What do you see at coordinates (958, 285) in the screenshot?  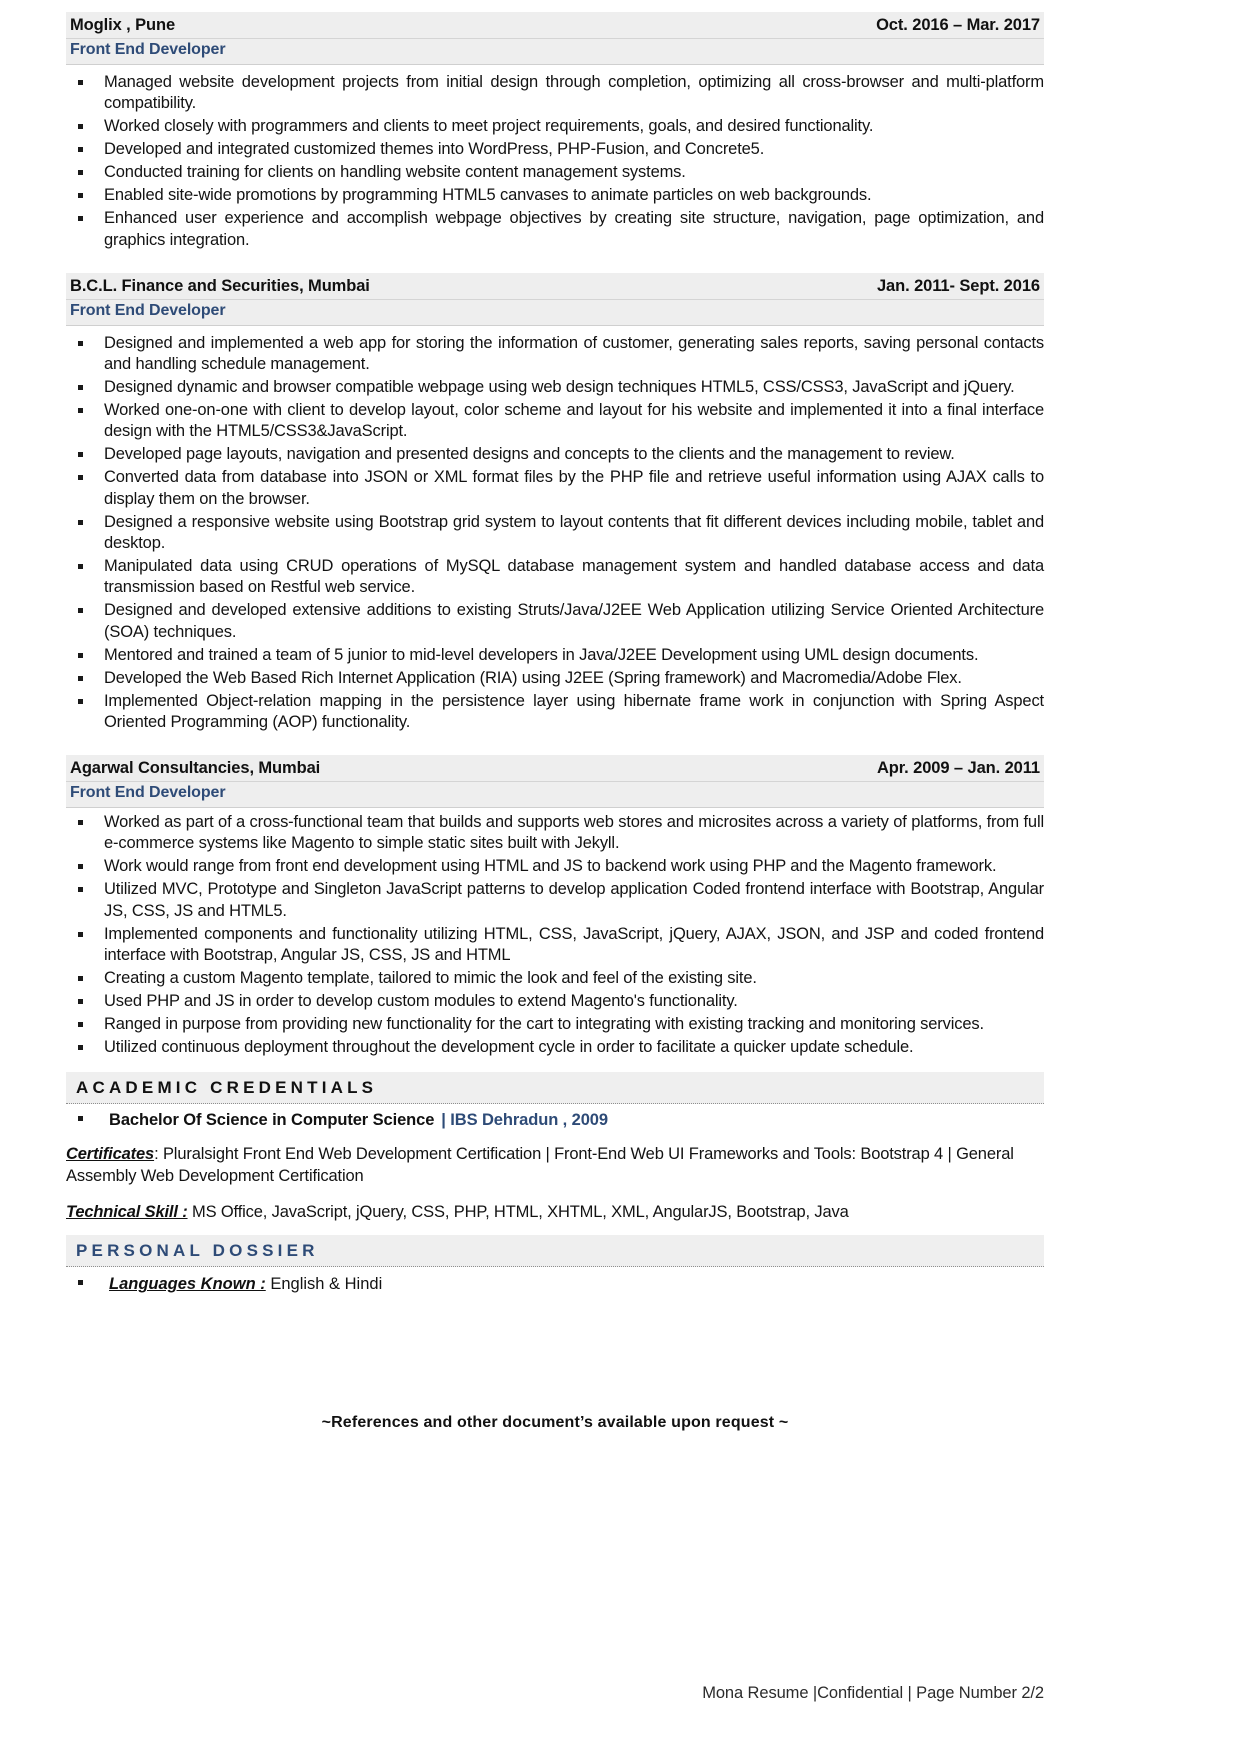 I see `job-dates: Jan. 2011- Sept. 2016` at bounding box center [958, 285].